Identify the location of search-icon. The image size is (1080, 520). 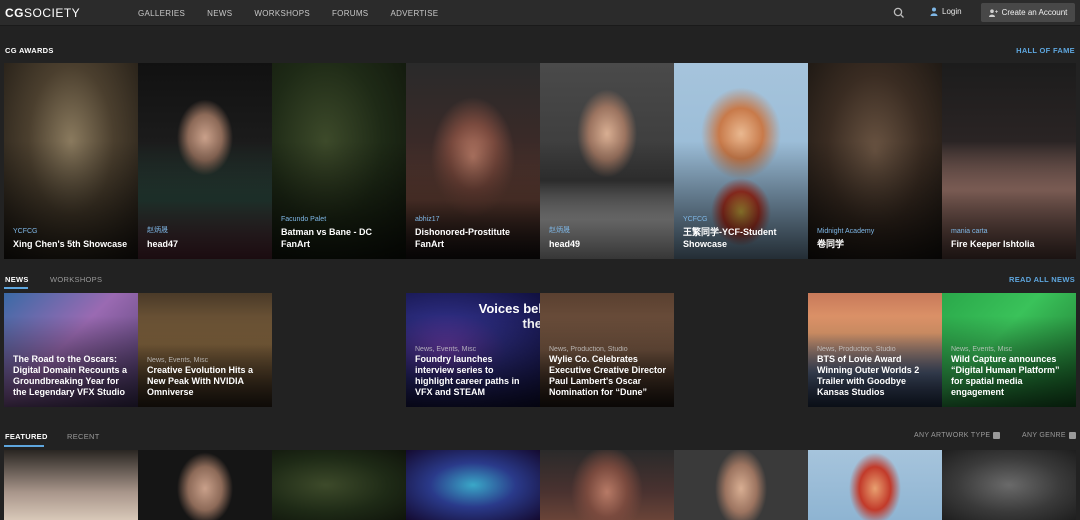
(899, 13).